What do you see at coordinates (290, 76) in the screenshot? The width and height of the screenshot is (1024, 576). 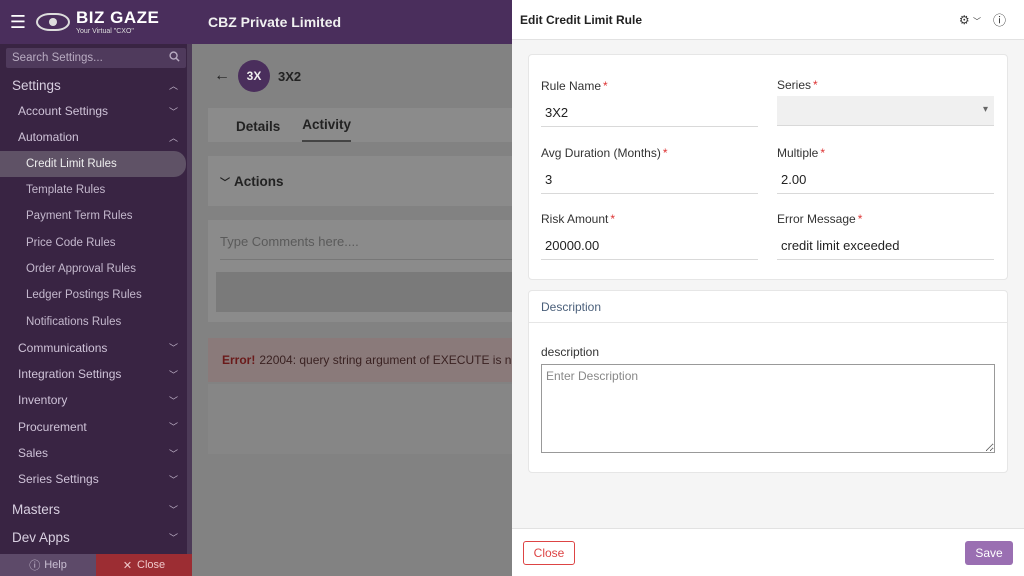 I see `record-title: 3X2` at bounding box center [290, 76].